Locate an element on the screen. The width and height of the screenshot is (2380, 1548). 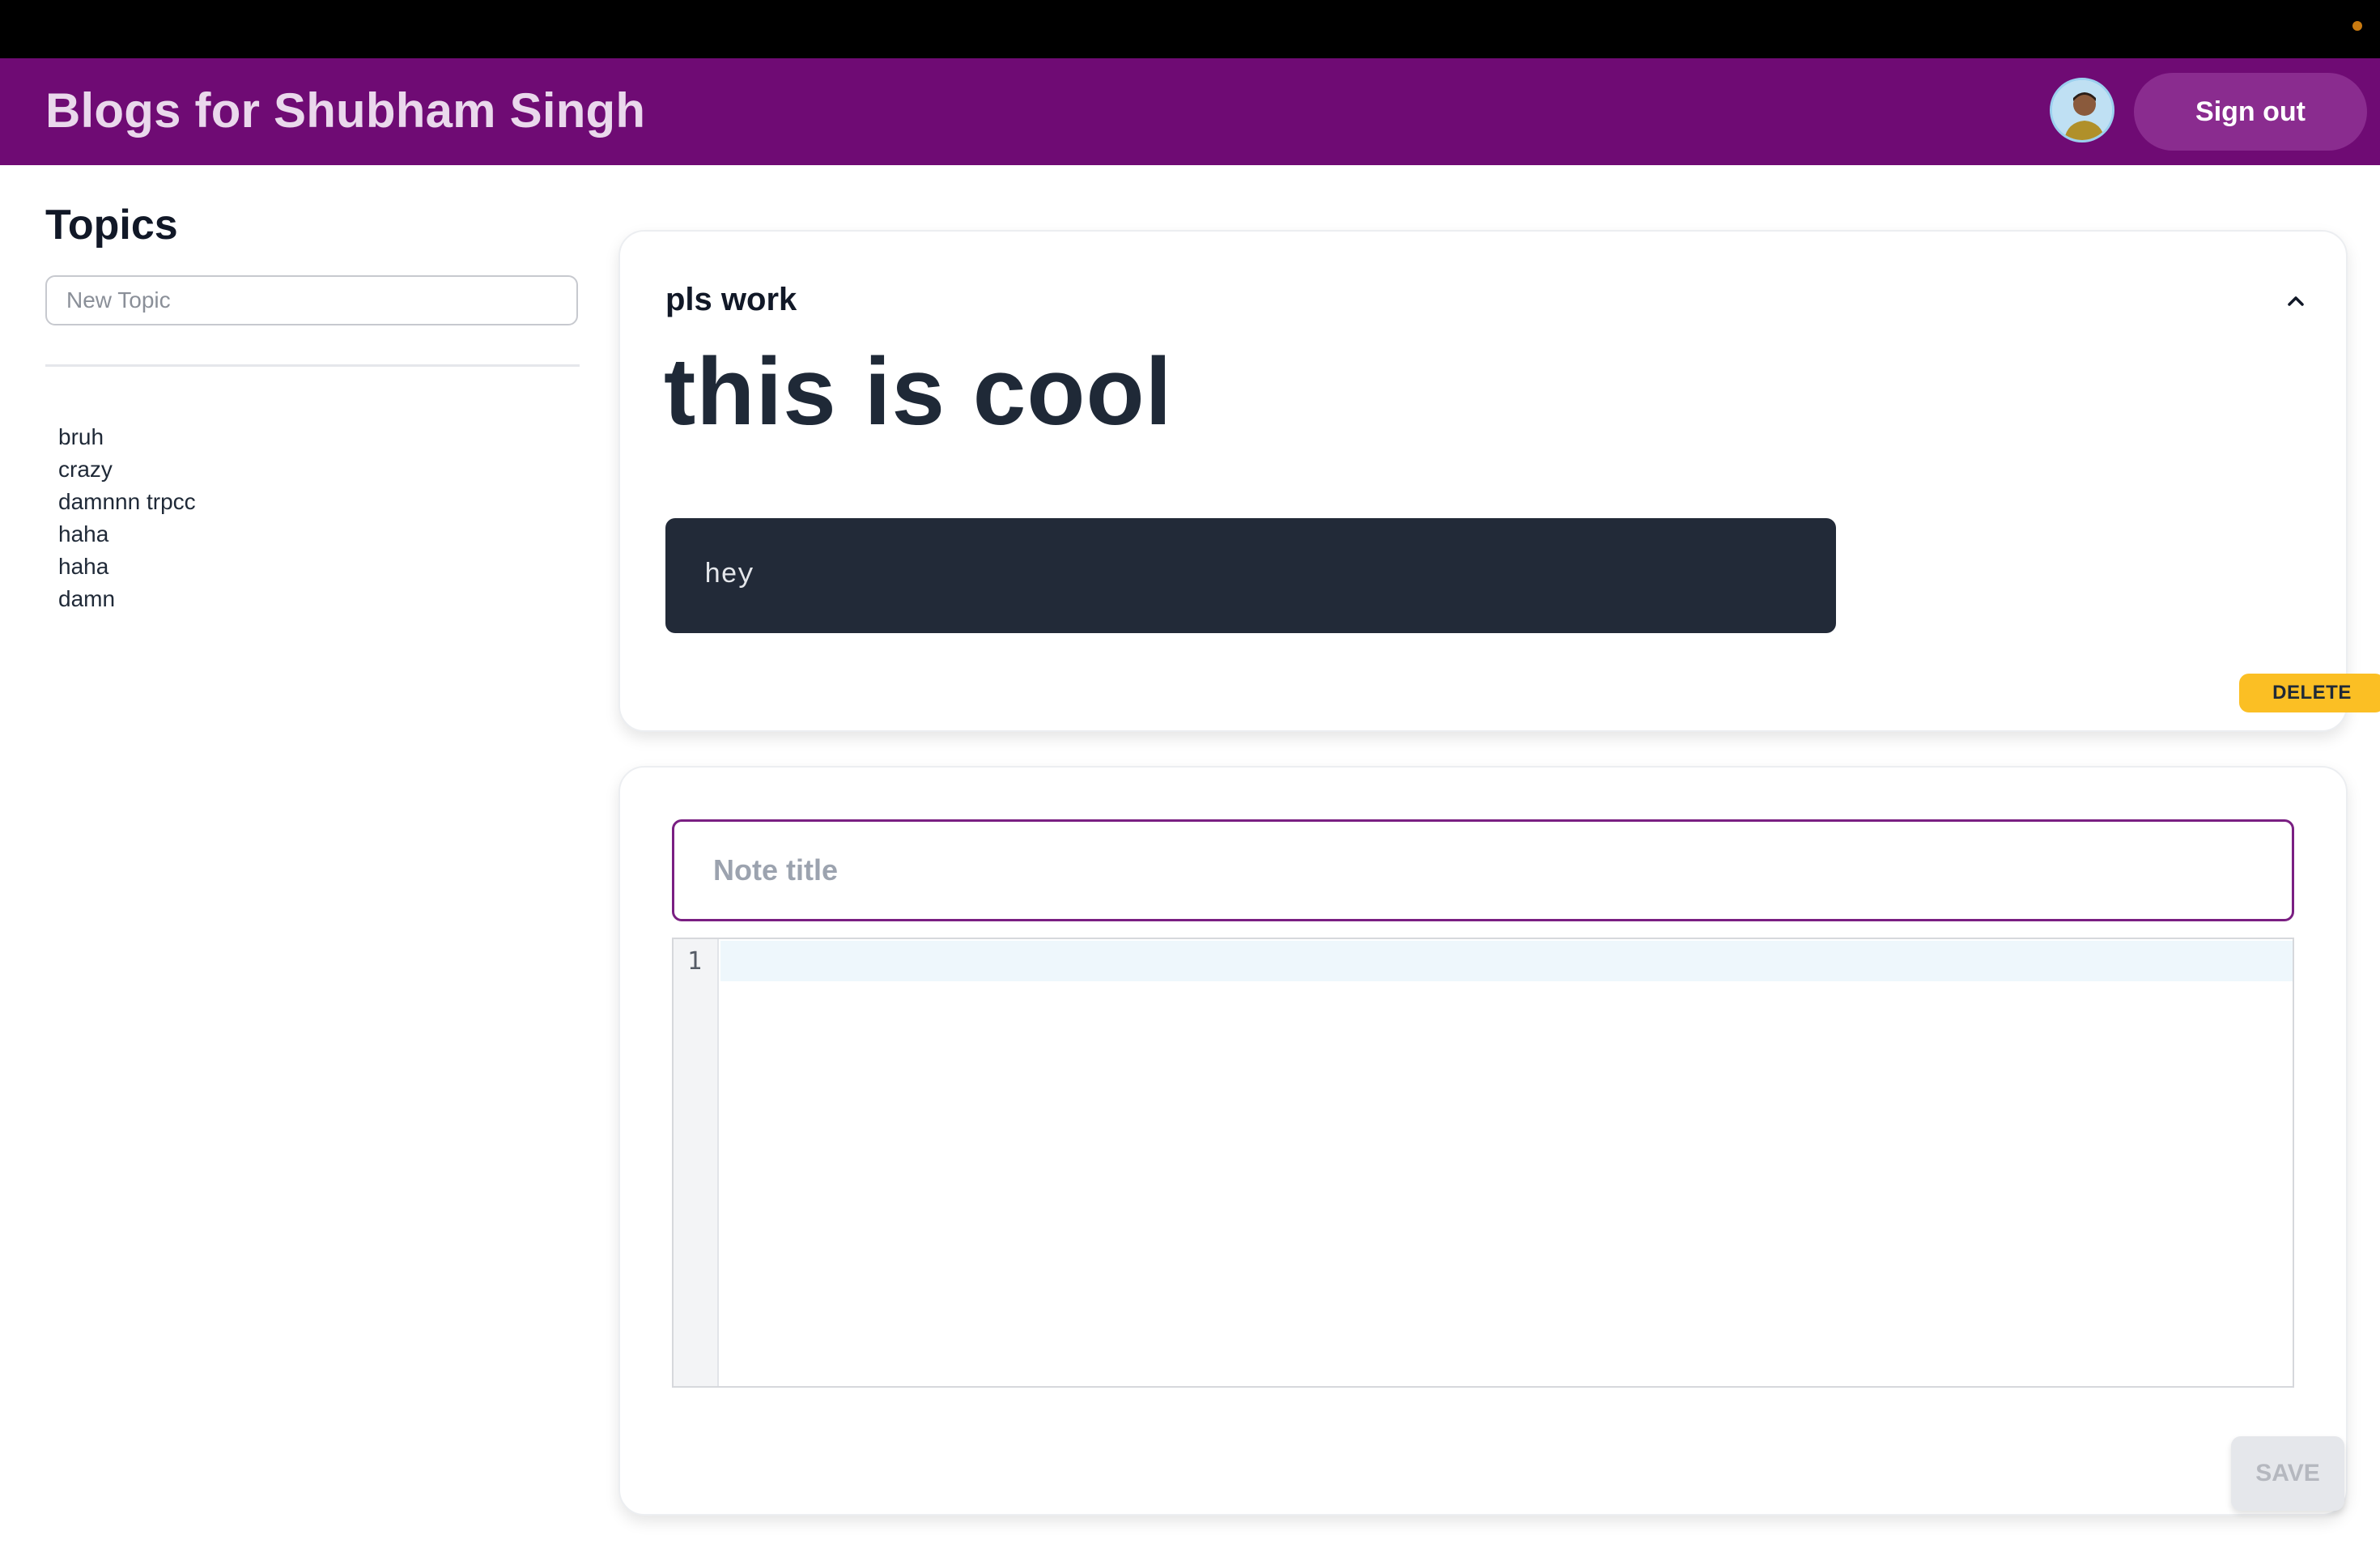
window-top-bar is located at coordinates (1190, 29).